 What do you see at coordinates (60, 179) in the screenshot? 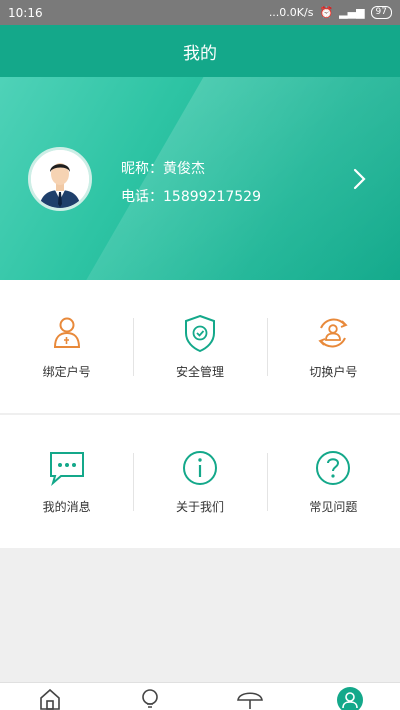
I see `avatar` at bounding box center [60, 179].